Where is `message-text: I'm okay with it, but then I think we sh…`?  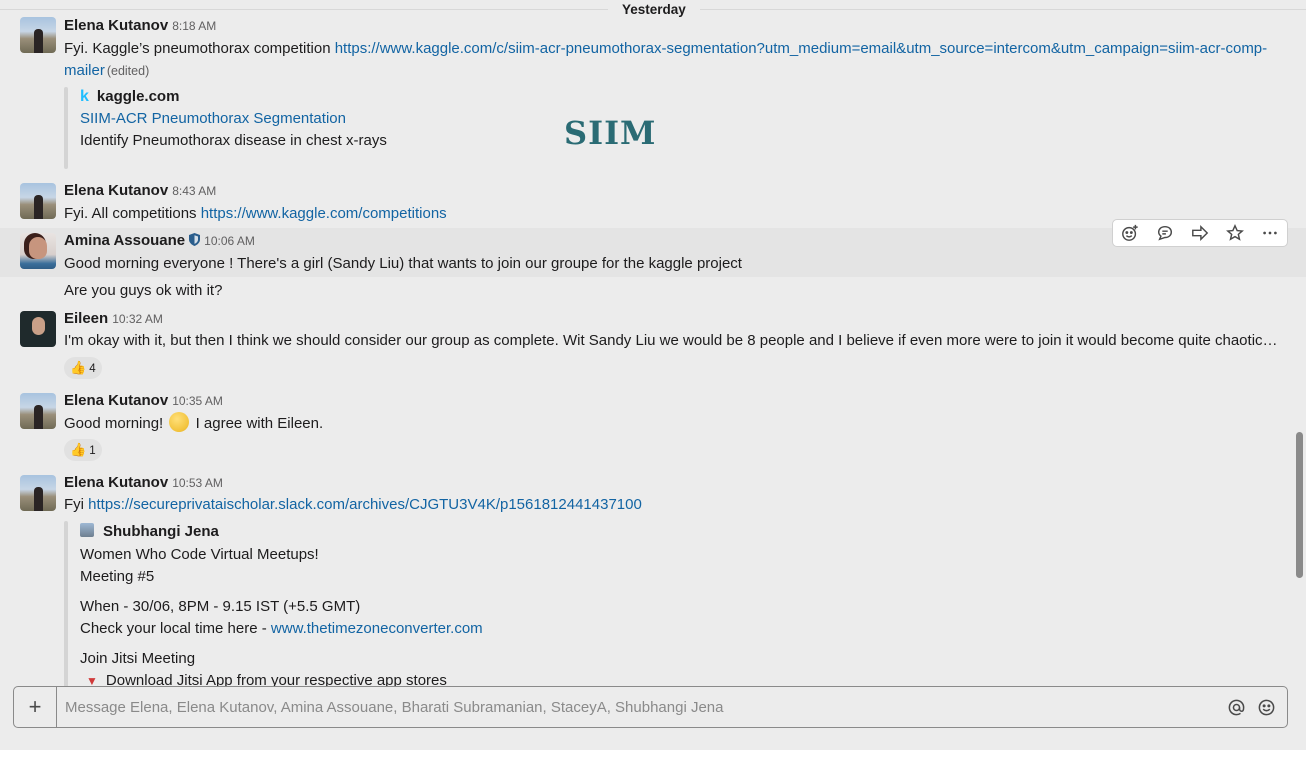
message-text: I'm okay with it, but then I think we sh… is located at coordinates (671, 340).